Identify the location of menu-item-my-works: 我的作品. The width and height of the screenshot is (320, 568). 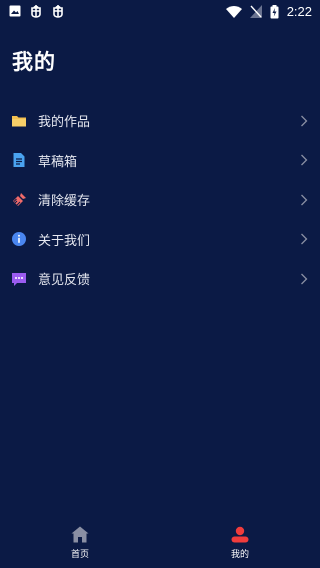
(160, 121).